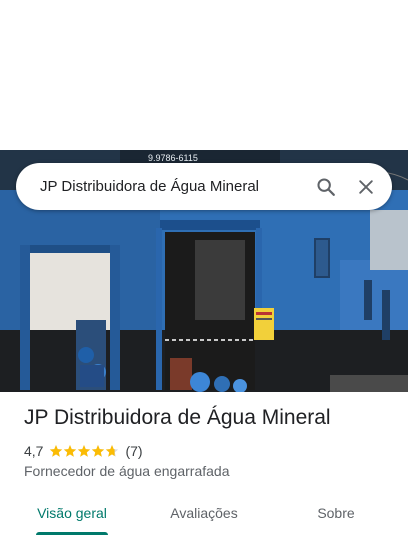 This screenshot has height=542, width=408. I want to click on place-category: Fornecedor de água engarrafada, so click(126, 471).